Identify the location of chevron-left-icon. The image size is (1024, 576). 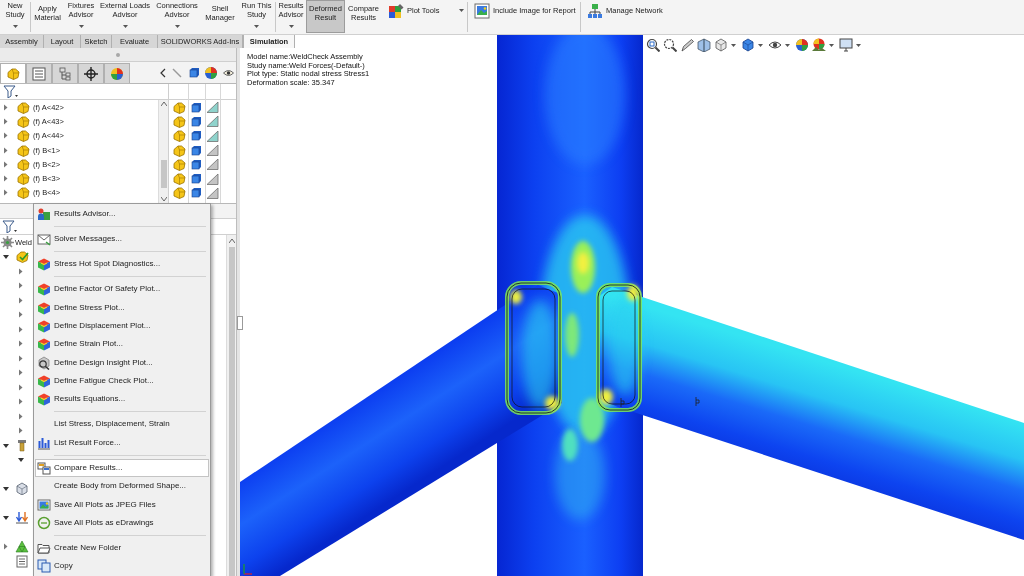
(163, 72).